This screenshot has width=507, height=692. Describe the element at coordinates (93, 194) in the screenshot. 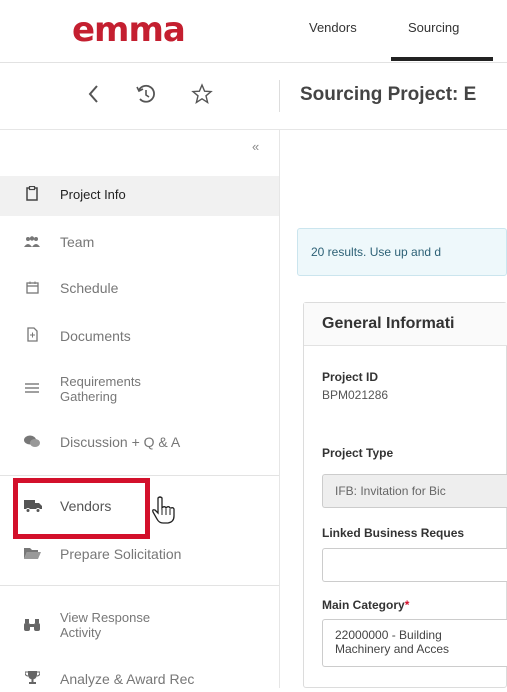

I see `sidebar-item-label: Project Info` at that location.